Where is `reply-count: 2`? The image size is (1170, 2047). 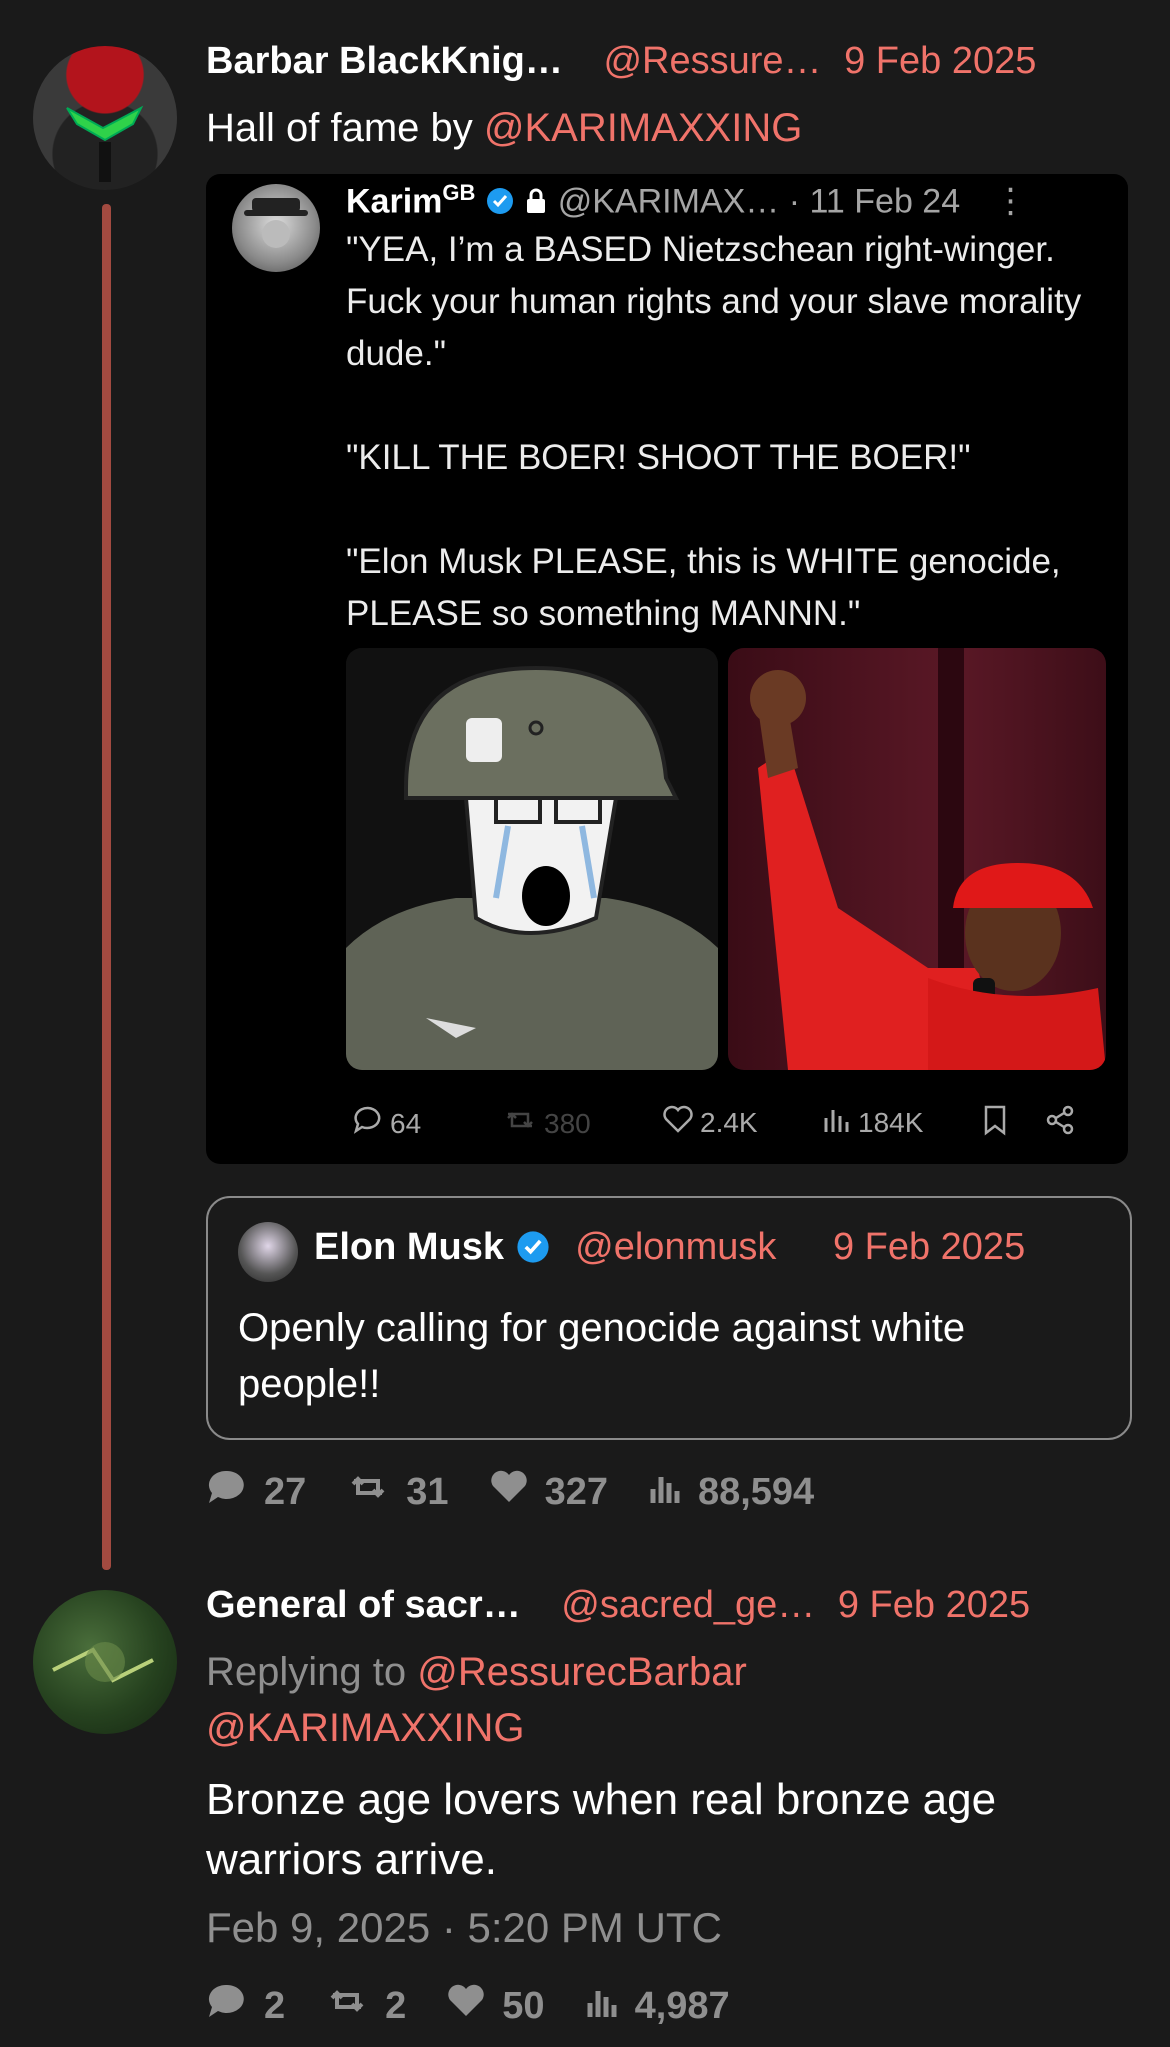
reply-count: 2 is located at coordinates (275, 2005).